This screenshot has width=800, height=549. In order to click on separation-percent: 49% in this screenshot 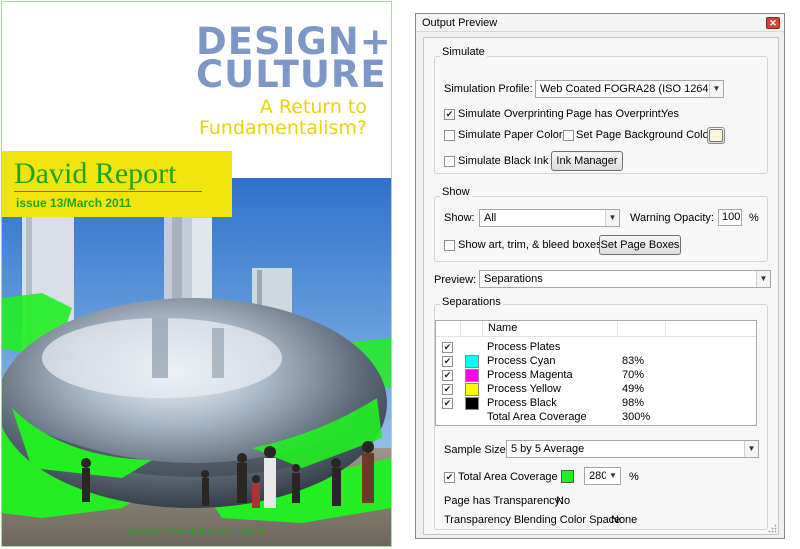, I will do `click(633, 389)`.